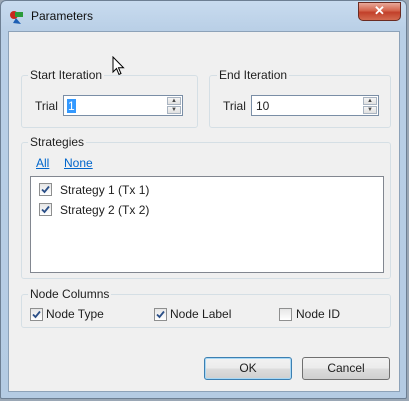  I want to click on strategy-1-label: Strategy 1 (Tx 1), so click(105, 190).